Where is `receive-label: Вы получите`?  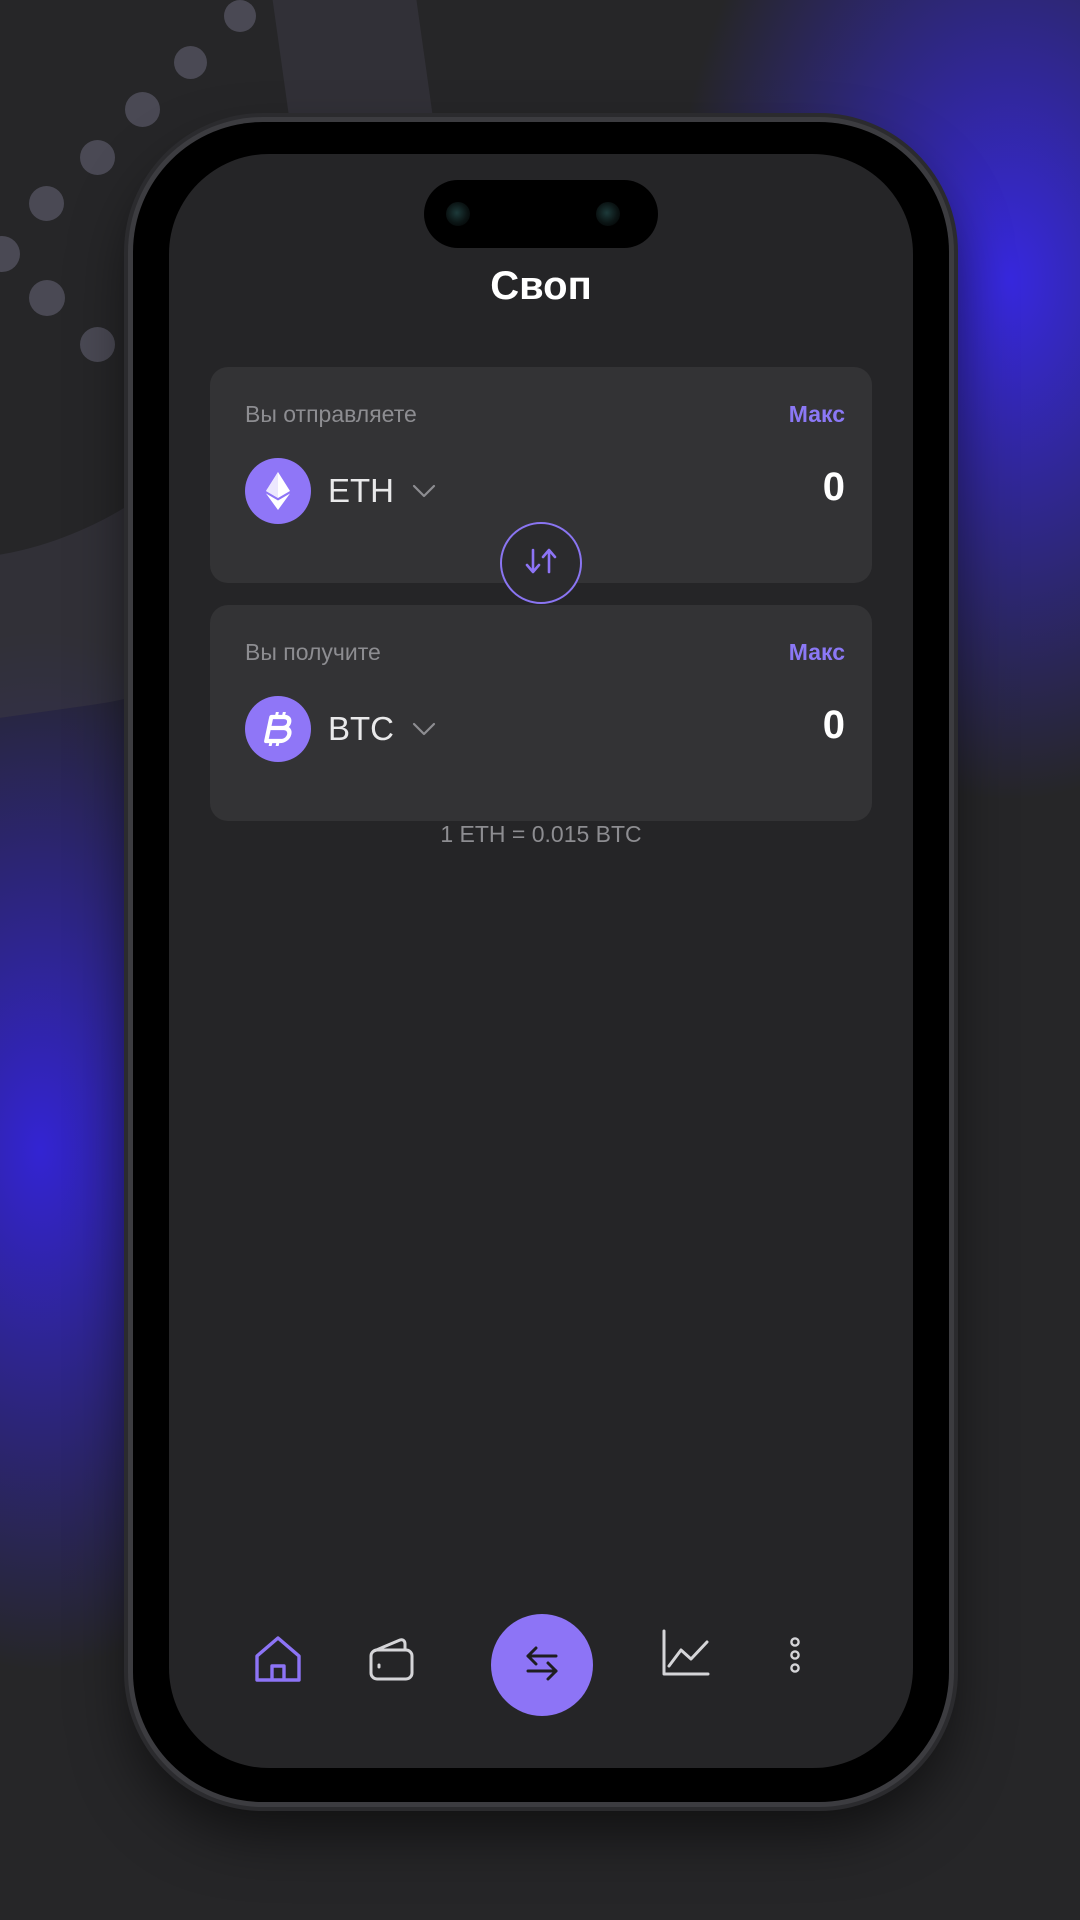
receive-label: Вы получите is located at coordinates (313, 652).